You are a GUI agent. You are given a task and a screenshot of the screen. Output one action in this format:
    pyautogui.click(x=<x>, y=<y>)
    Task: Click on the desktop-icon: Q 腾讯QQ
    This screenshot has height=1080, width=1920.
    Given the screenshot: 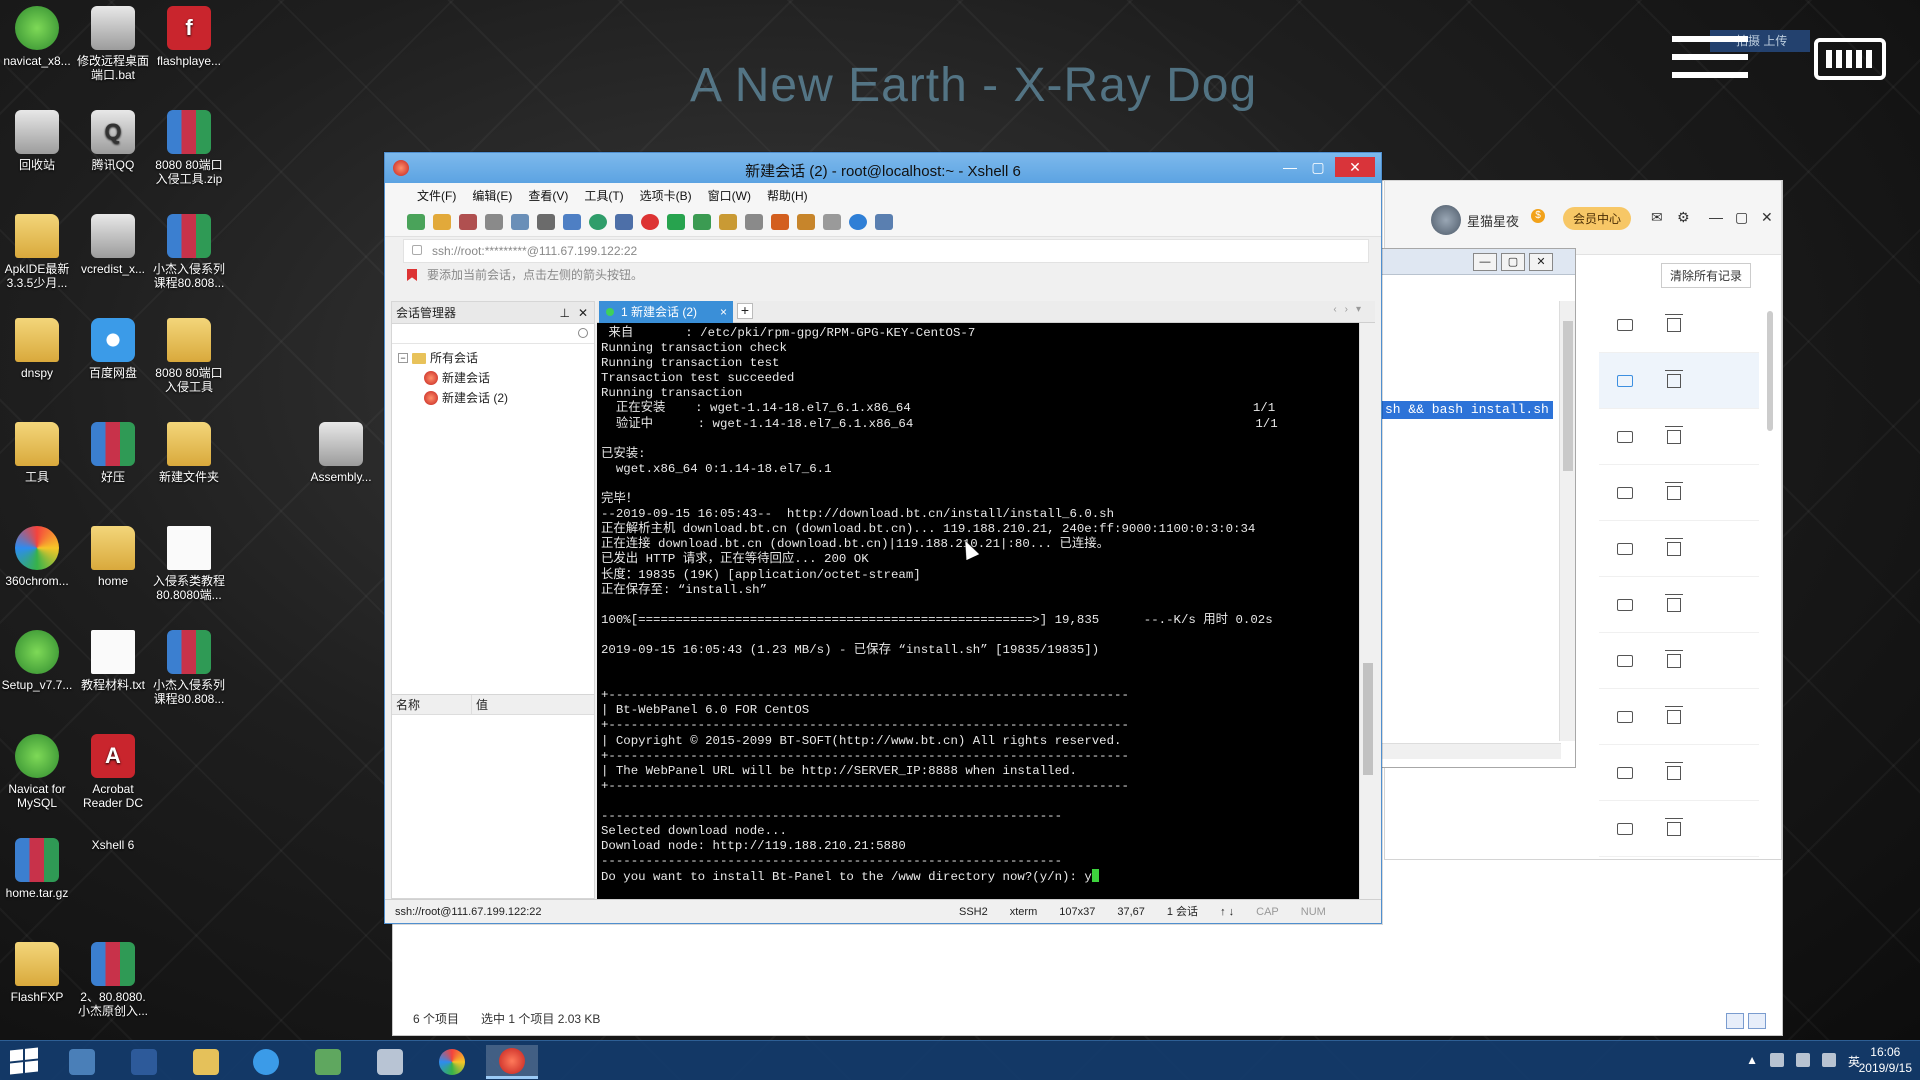 What is the action you would take?
    pyautogui.click(x=113, y=141)
    